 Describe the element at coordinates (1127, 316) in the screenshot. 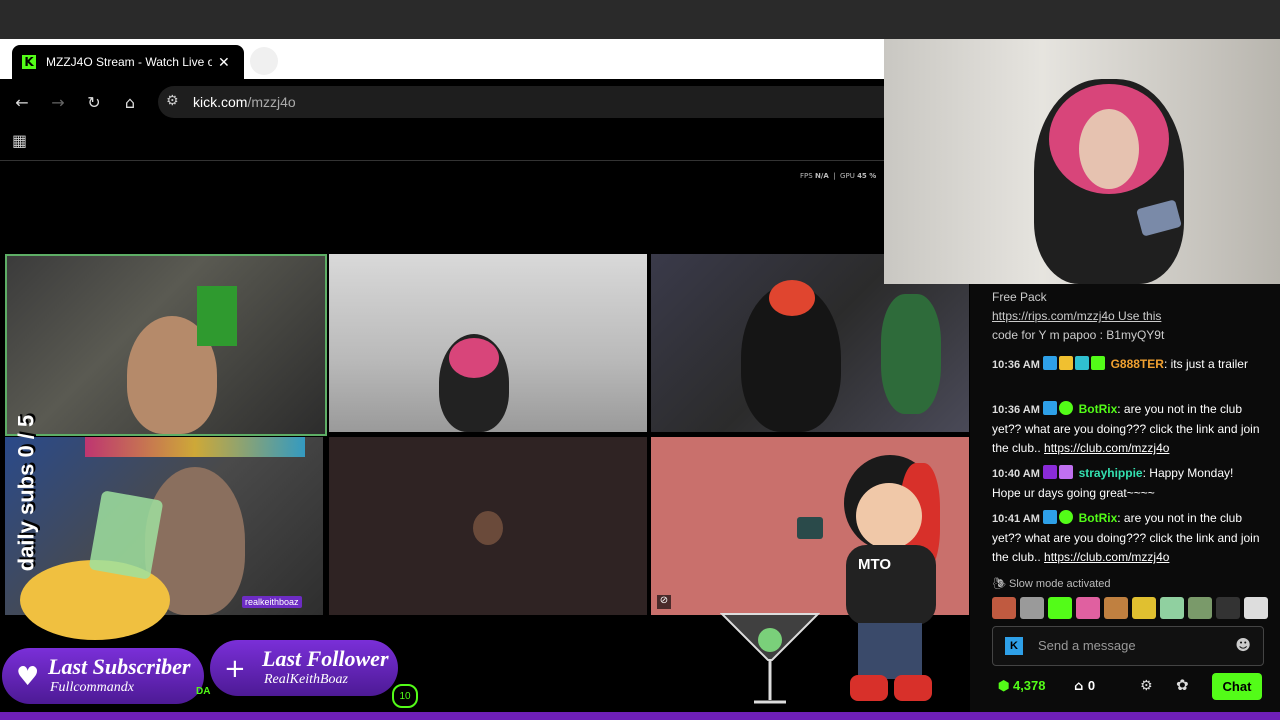

I see `partial-line-3: https://rips.com/mzzj4o Use this` at that location.